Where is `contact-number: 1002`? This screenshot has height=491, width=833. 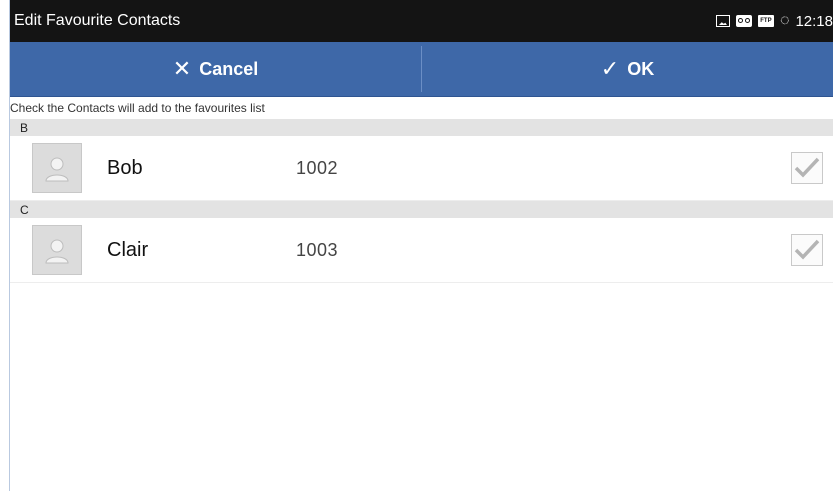 contact-number: 1002 is located at coordinates (317, 167).